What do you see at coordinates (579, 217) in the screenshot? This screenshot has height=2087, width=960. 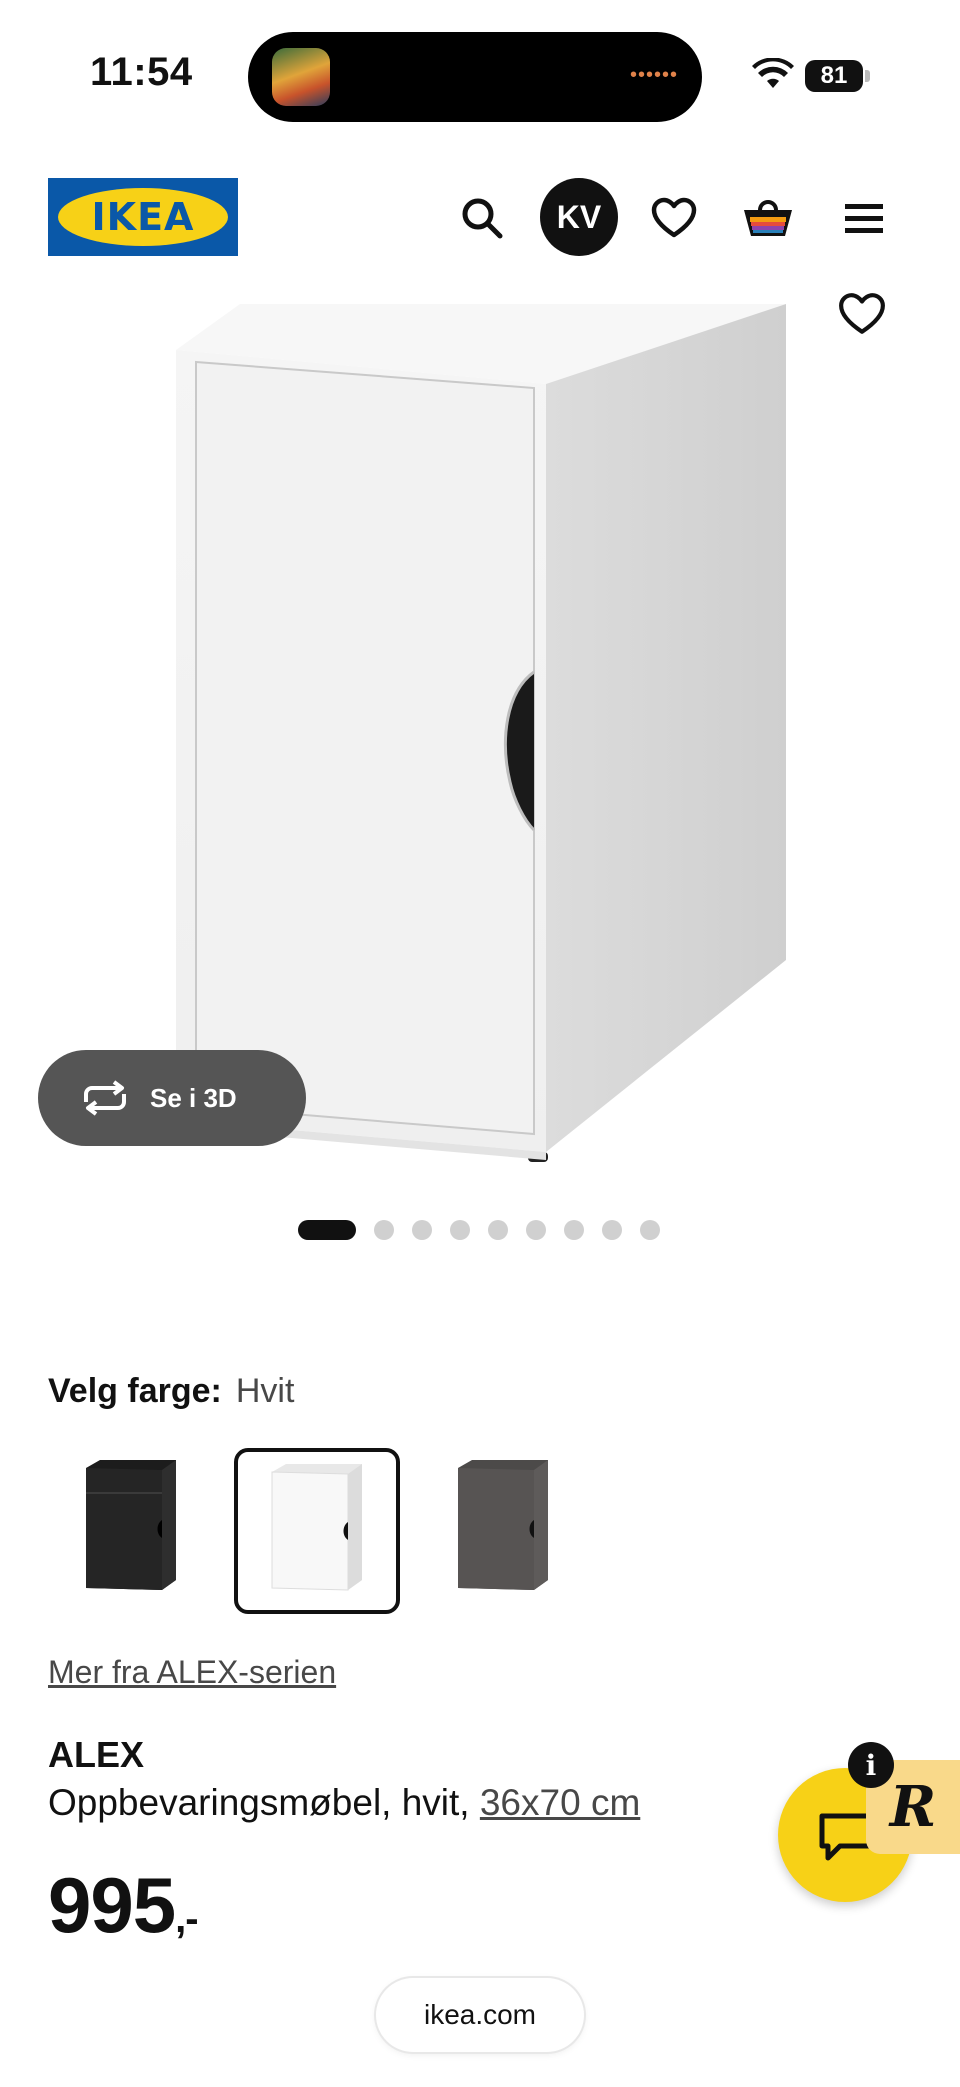 I see `user-avatar: KV` at bounding box center [579, 217].